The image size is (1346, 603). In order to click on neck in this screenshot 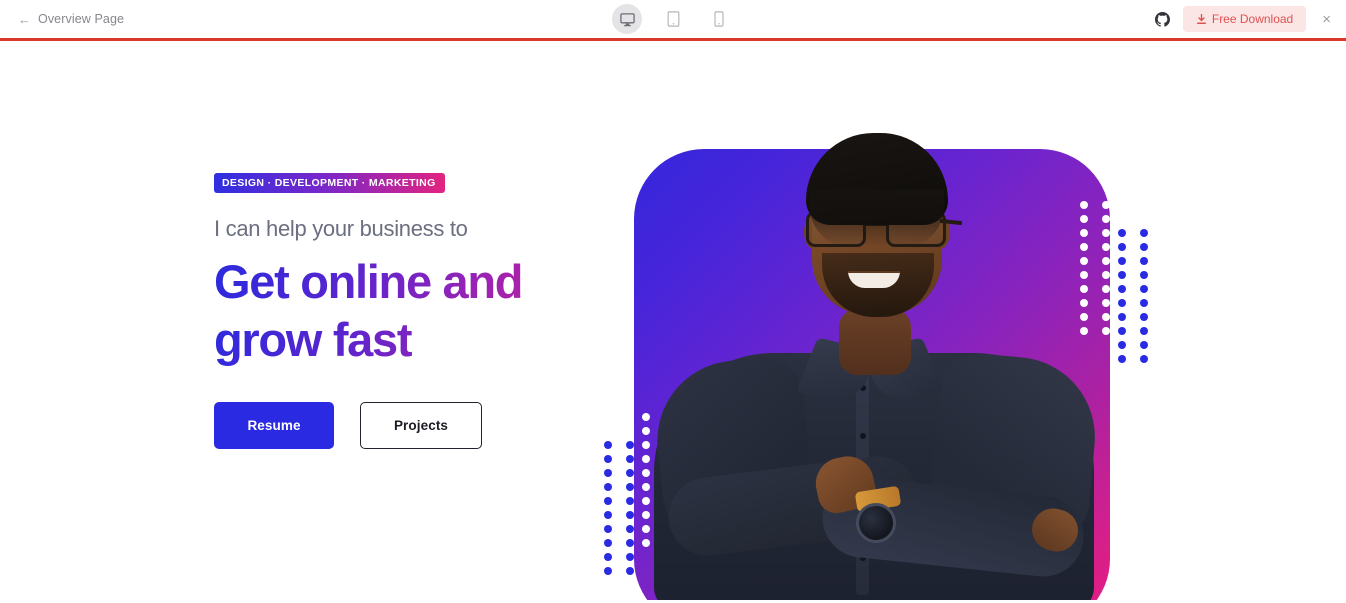, I will do `click(875, 342)`.